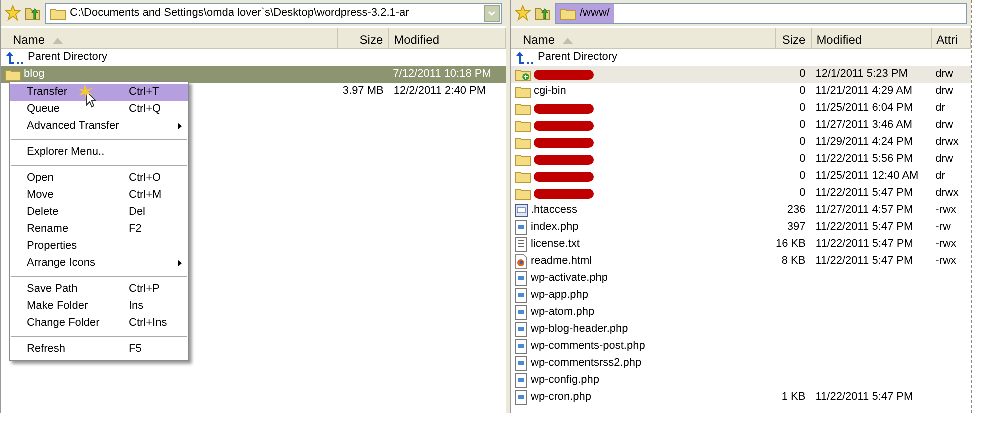 Image resolution: width=991 pixels, height=425 pixels. What do you see at coordinates (741, 312) in the screenshot?
I see `file-row: wp-atom.php` at bounding box center [741, 312].